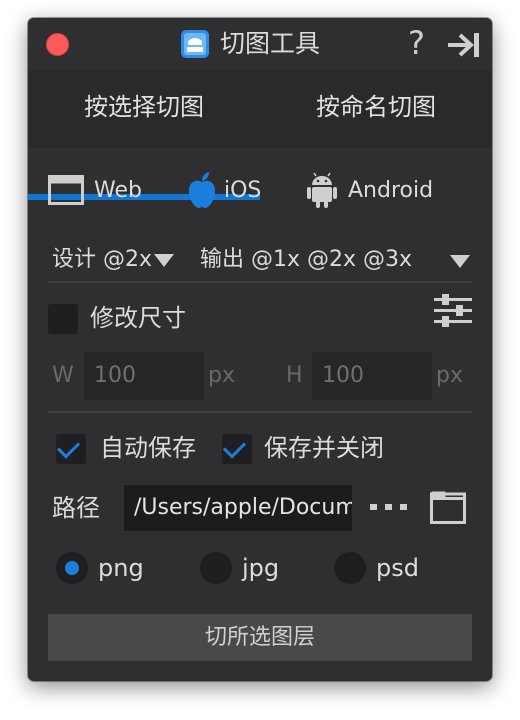  What do you see at coordinates (76, 508) in the screenshot?
I see `path-label: 路径` at bounding box center [76, 508].